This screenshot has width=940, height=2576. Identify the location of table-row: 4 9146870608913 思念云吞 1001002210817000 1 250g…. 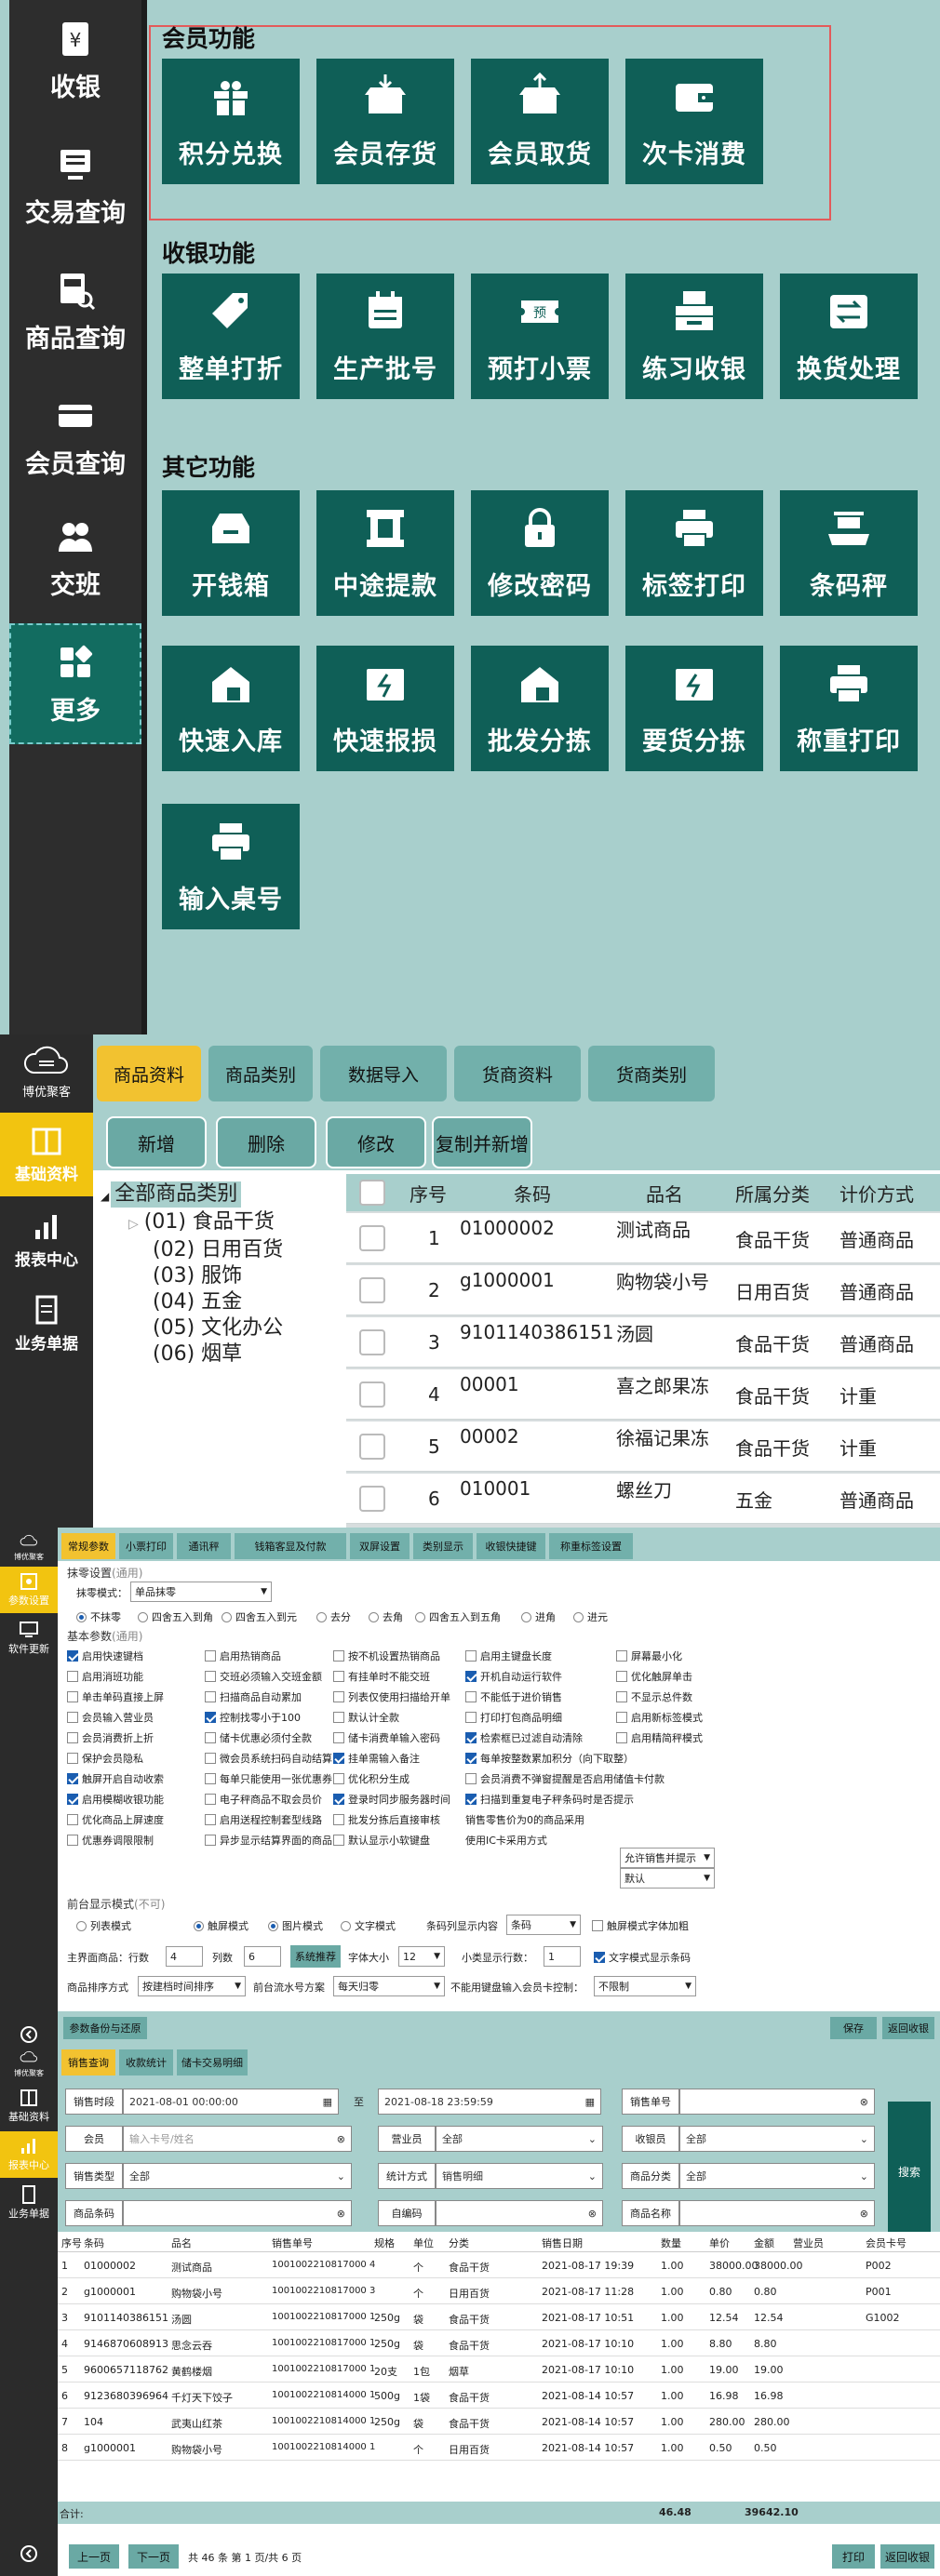
(499, 2344).